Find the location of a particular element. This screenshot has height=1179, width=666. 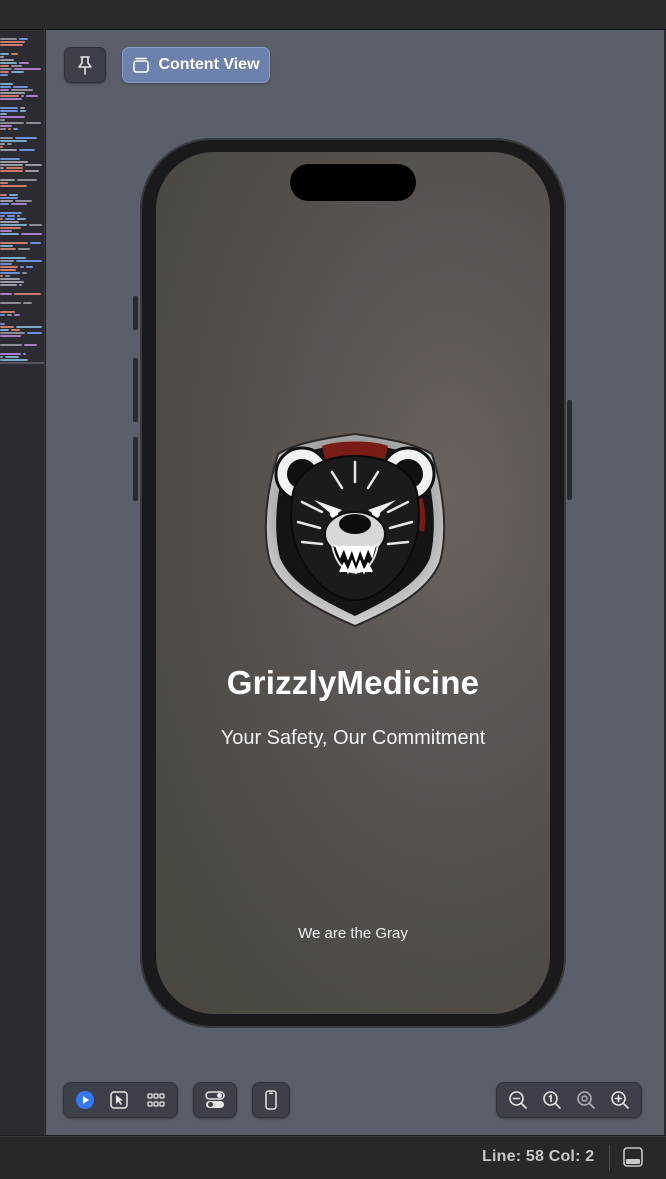

variants-mode-button is located at coordinates (156, 1100).